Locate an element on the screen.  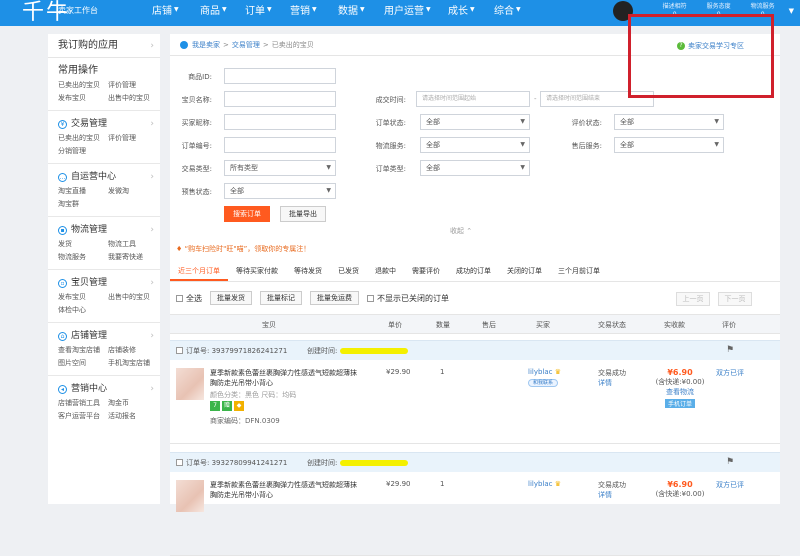
sidebar-link: 淘金币 is located at coordinates (133, 403).